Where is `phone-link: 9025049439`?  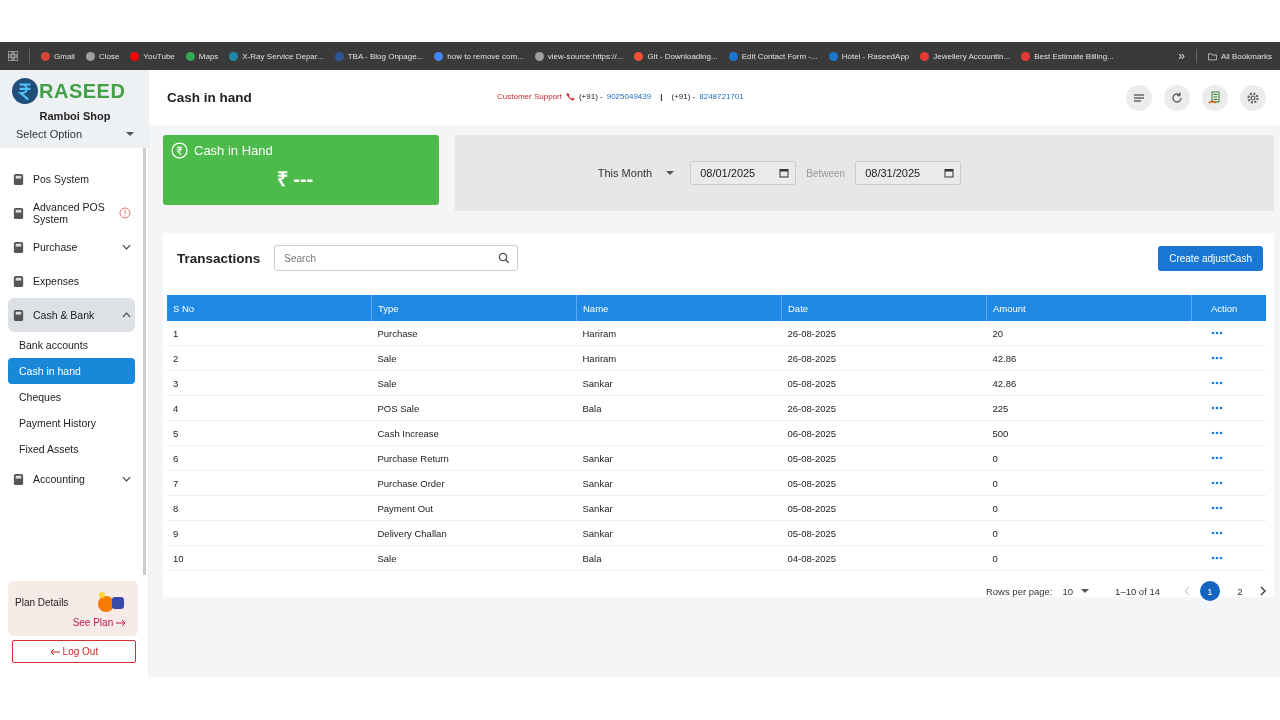 phone-link: 9025049439 is located at coordinates (629, 96).